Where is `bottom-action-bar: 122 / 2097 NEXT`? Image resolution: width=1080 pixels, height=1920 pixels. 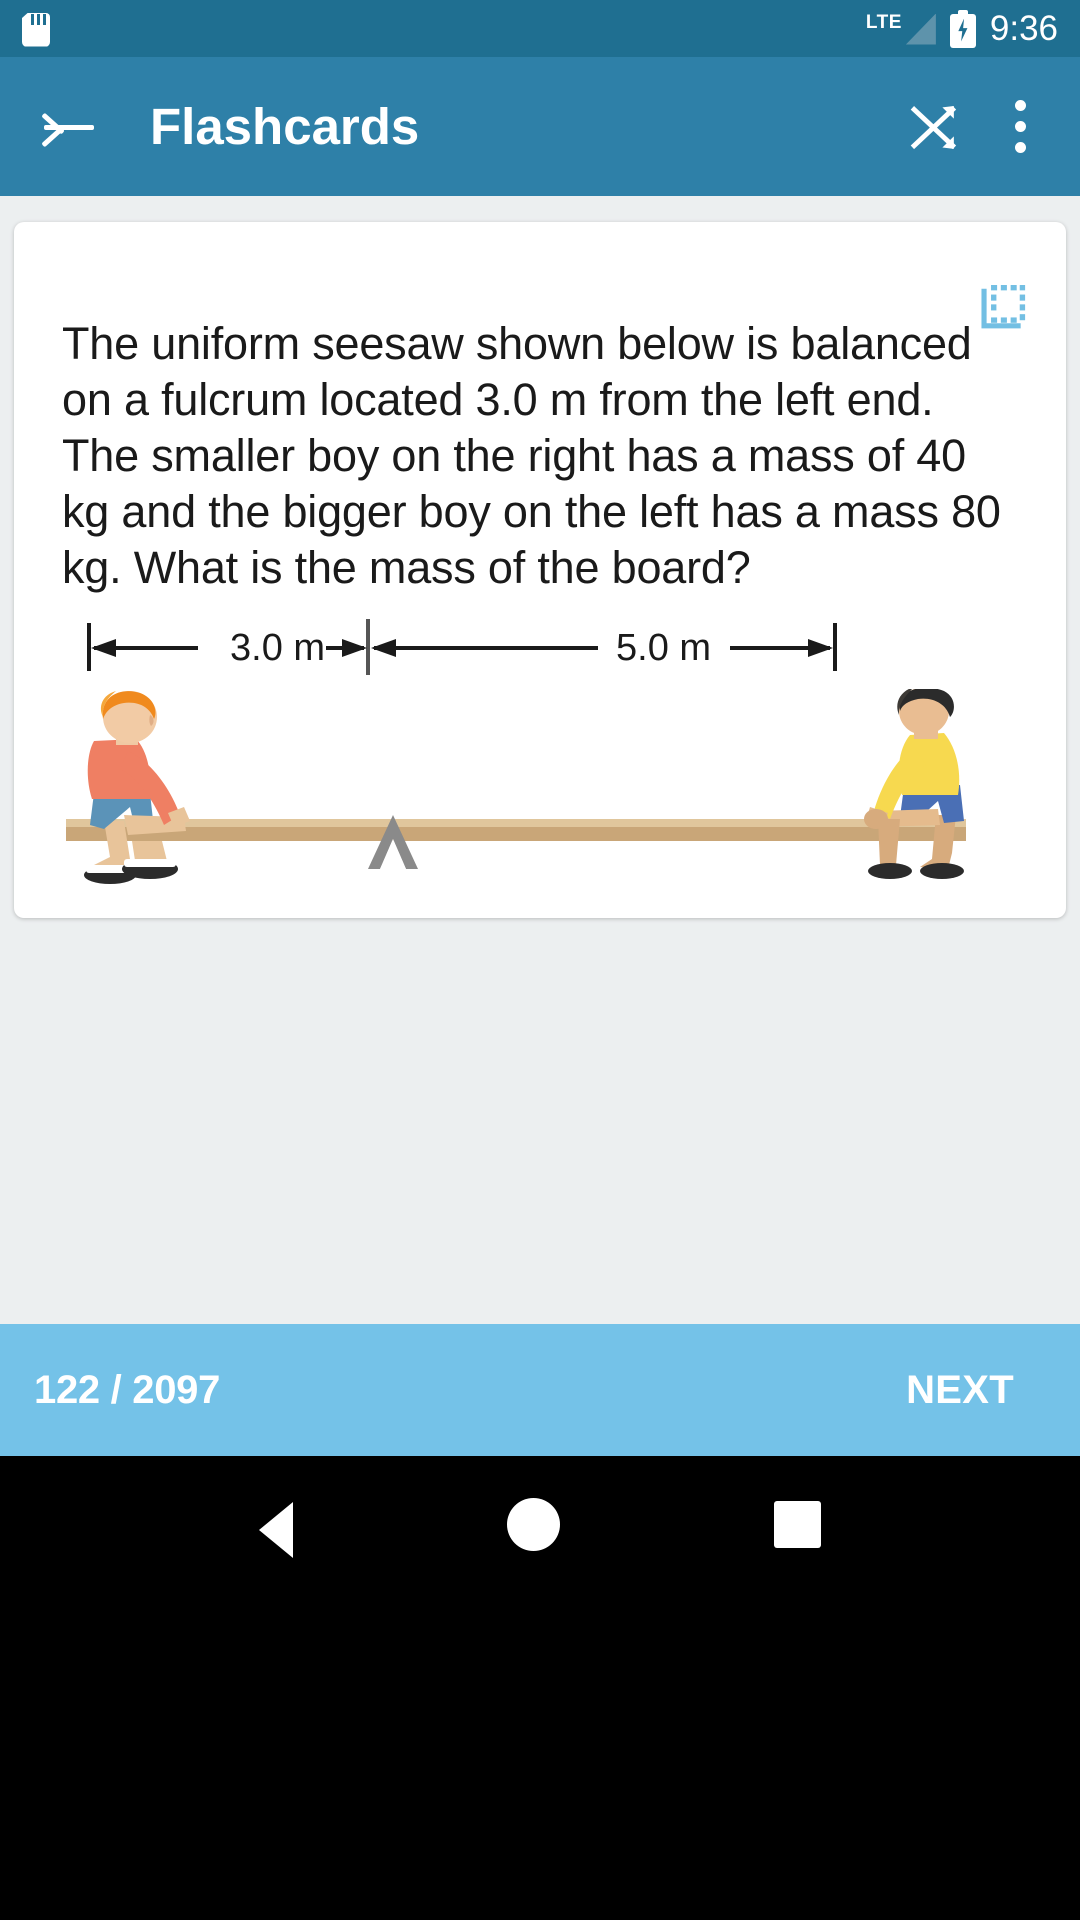 bottom-action-bar: 122 / 2097 NEXT is located at coordinates (540, 1390).